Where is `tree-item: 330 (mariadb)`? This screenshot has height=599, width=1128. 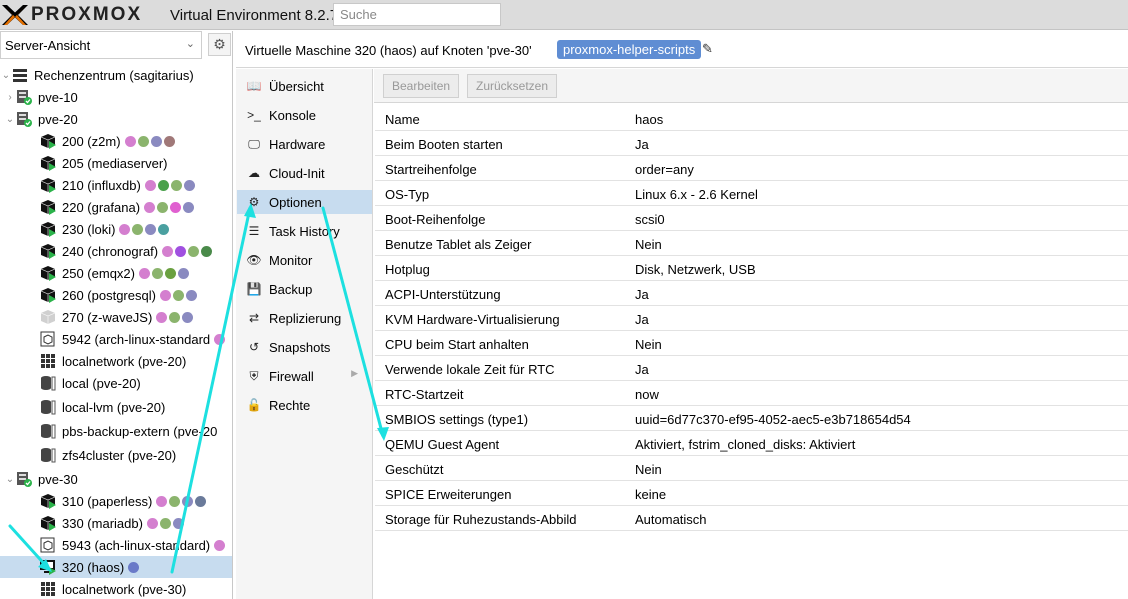
tree-item: 330 (mariadb) is located at coordinates (116, 523).